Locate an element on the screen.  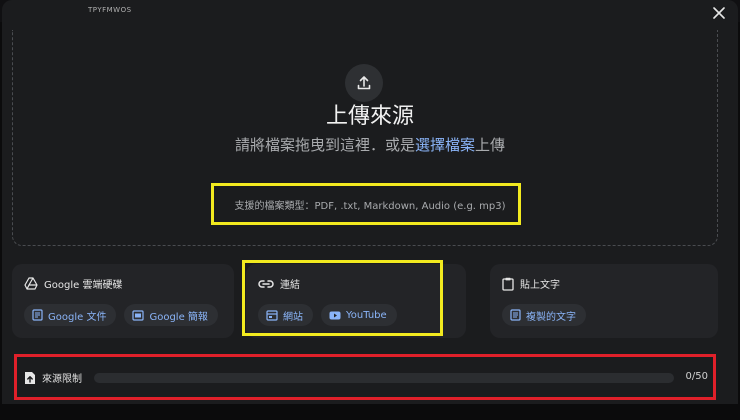
highlight-box-file-types is located at coordinates (366, 204).